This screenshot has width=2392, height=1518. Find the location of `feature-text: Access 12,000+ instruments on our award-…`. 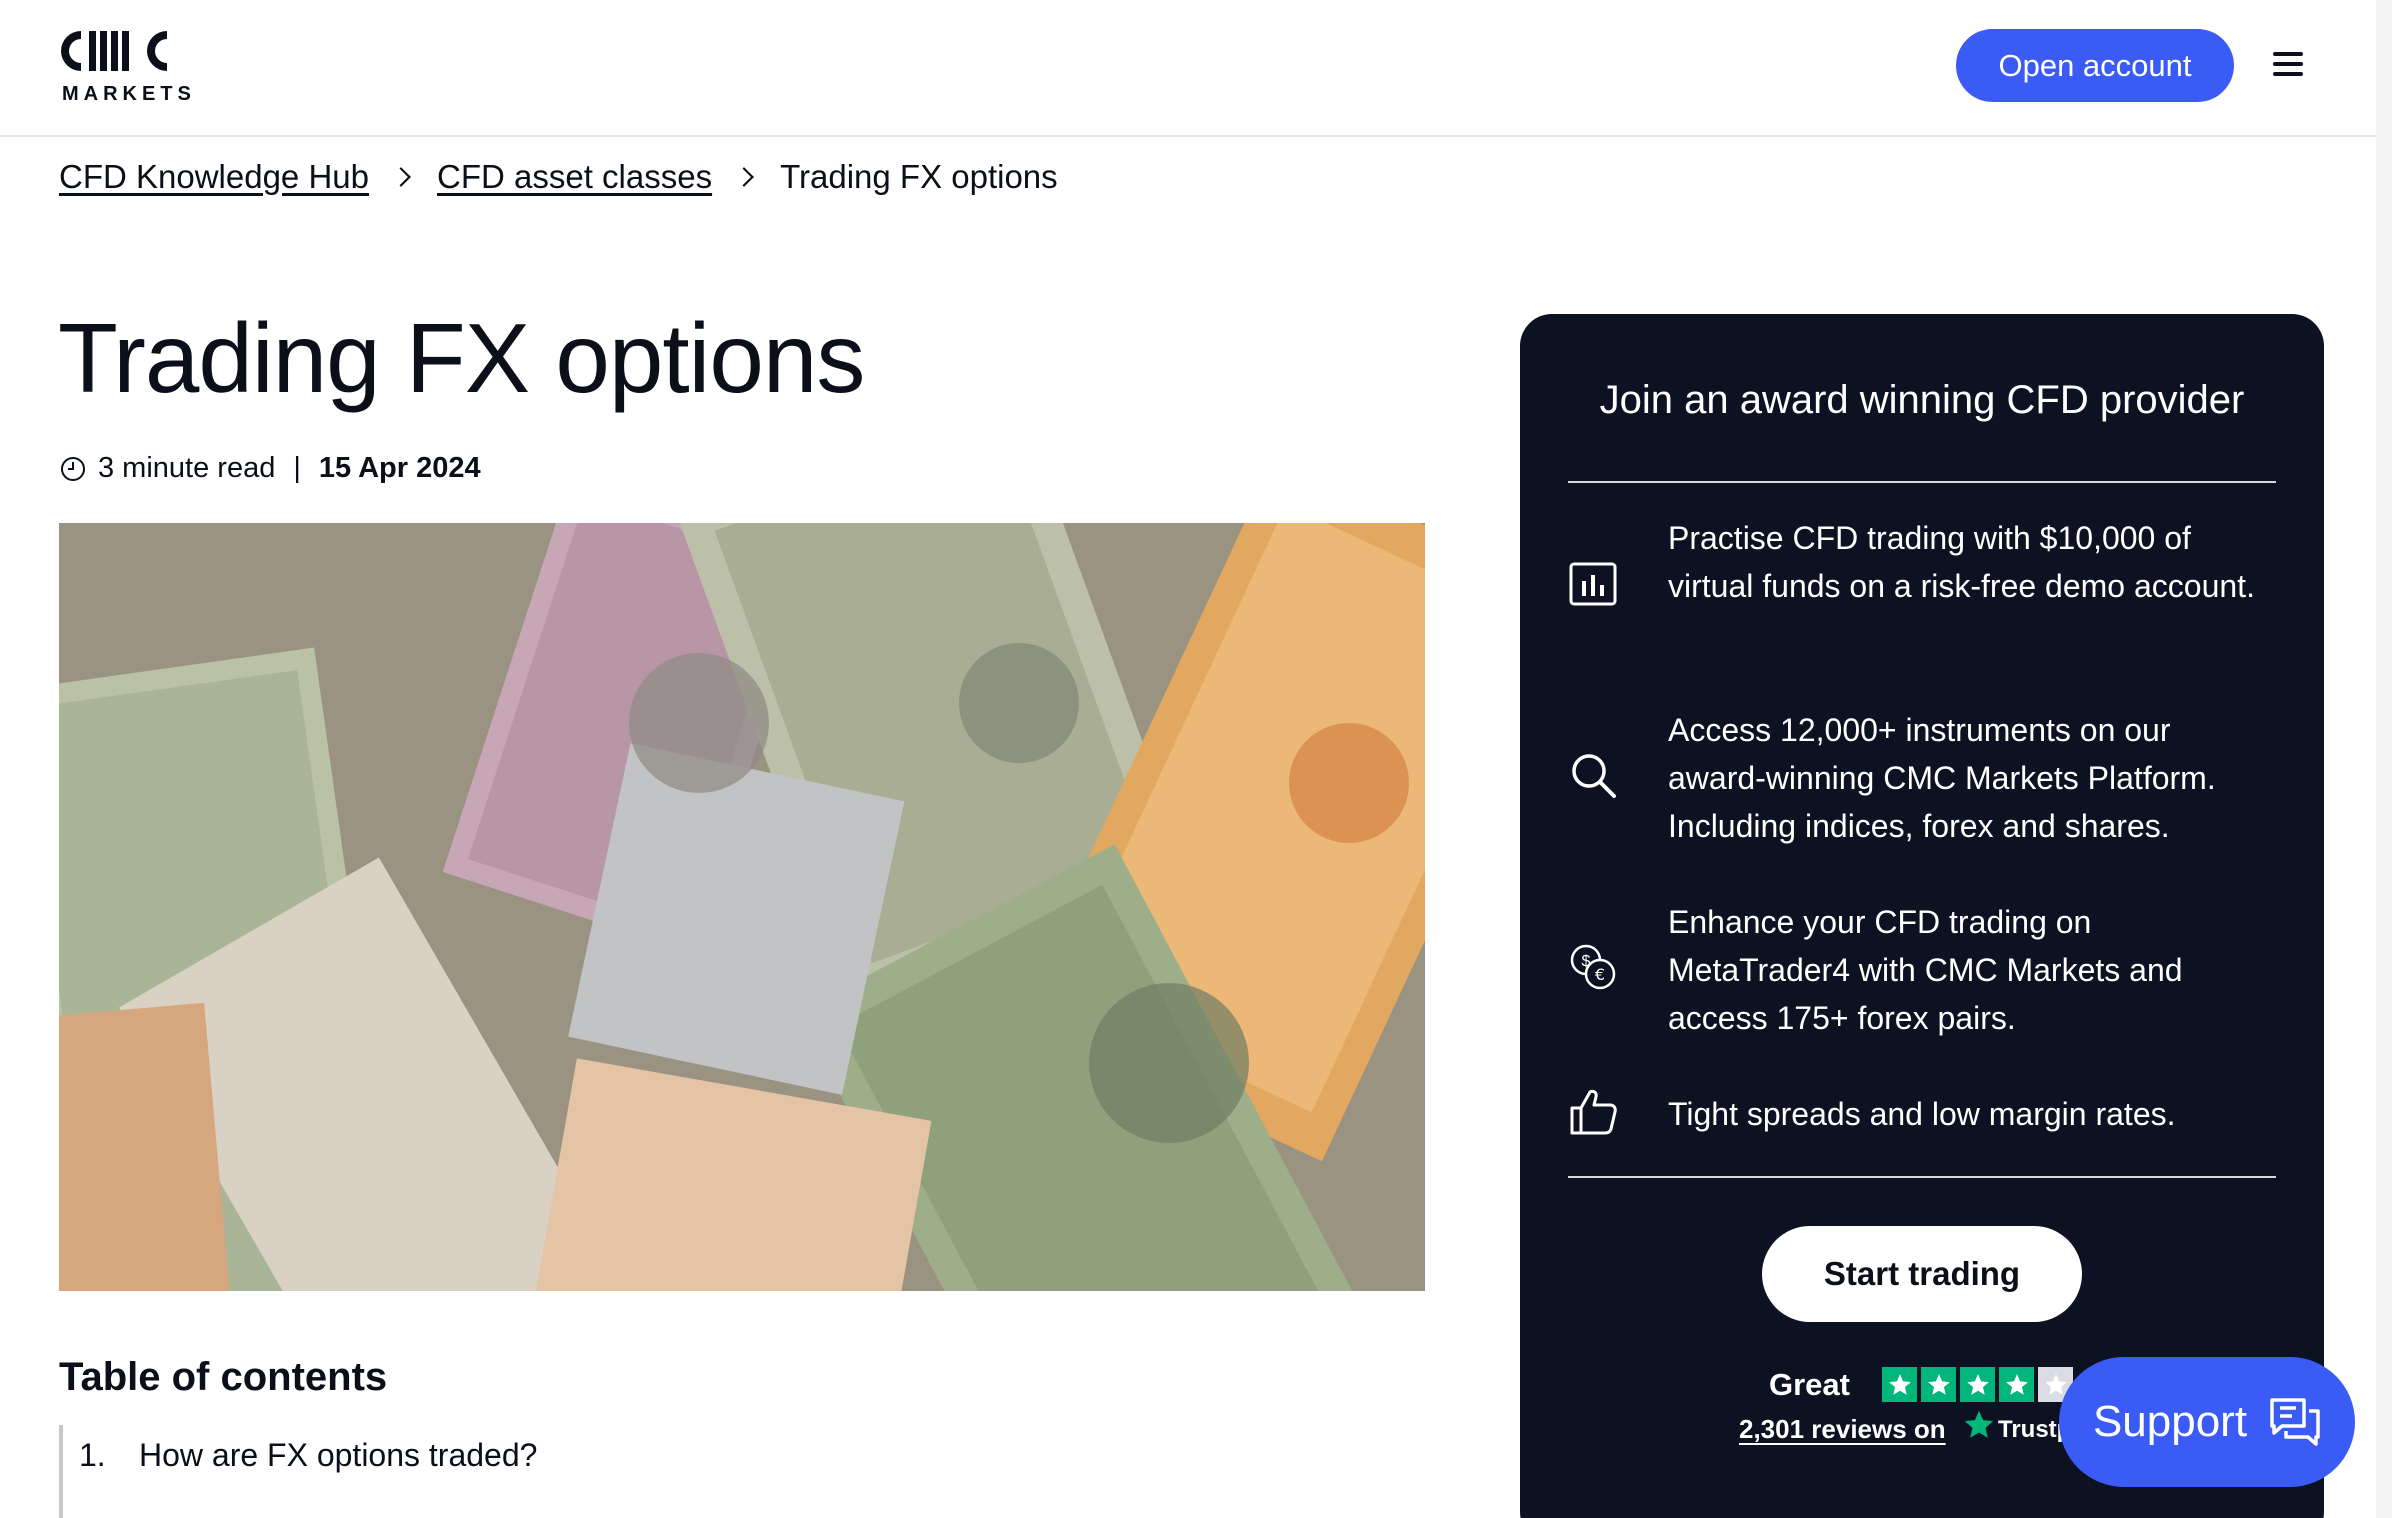

feature-text: Access 12,000+ instruments on our award-… is located at coordinates (1942, 778).